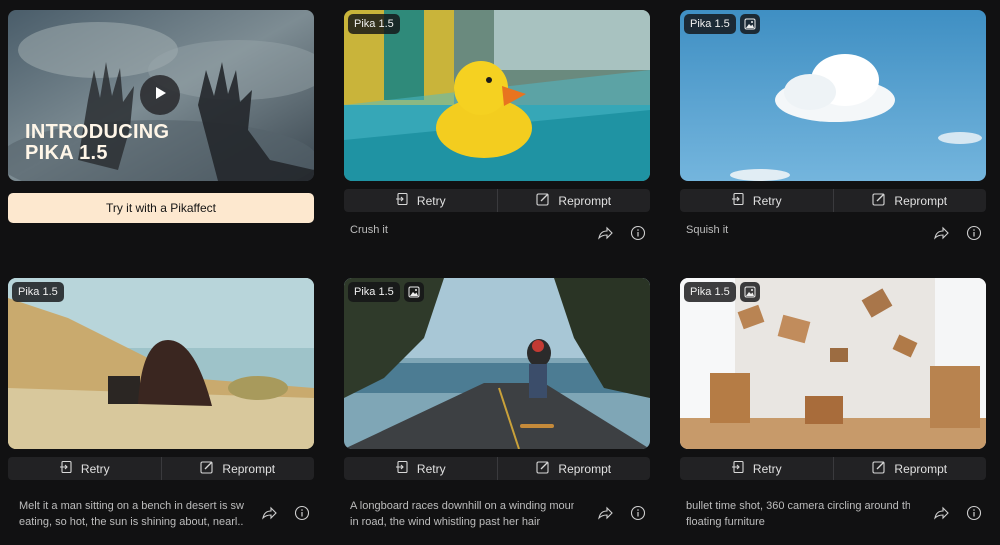 The image size is (1000, 545). I want to click on promo-title: INTRODUCING PIKA 1.5, so click(97, 143).